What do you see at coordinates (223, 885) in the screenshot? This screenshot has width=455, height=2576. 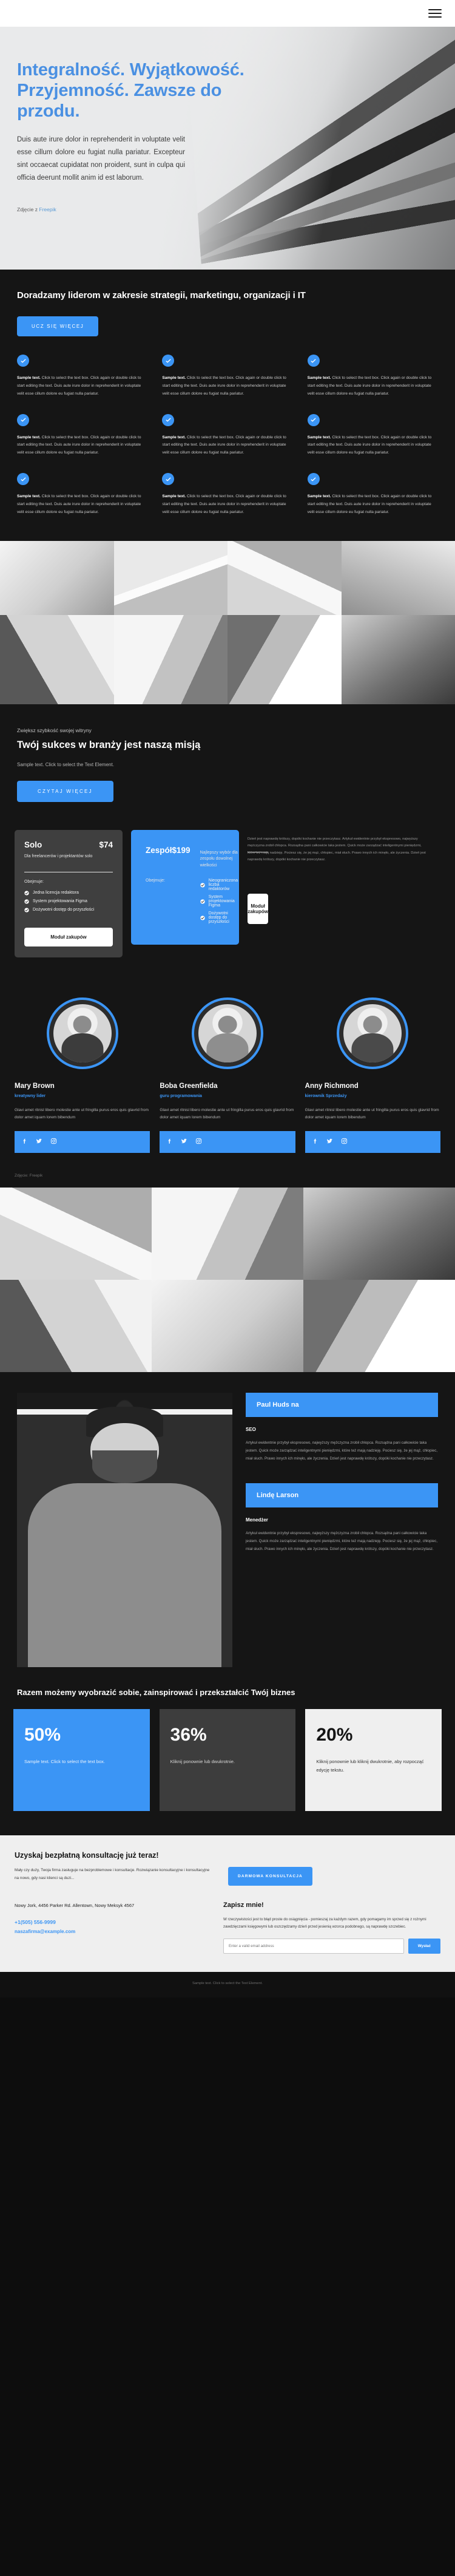 I see `plan-feature-label: Nieograniczona liczba redaktorów` at bounding box center [223, 885].